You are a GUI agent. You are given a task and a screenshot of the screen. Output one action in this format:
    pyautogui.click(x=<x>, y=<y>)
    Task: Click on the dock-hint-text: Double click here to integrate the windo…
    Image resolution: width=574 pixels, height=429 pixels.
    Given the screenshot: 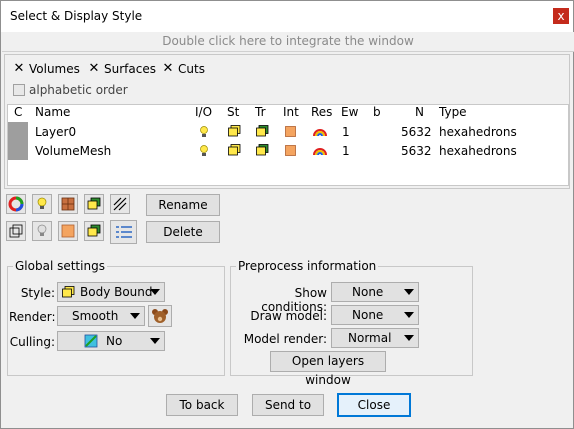 What is the action you would take?
    pyautogui.click(x=288, y=41)
    